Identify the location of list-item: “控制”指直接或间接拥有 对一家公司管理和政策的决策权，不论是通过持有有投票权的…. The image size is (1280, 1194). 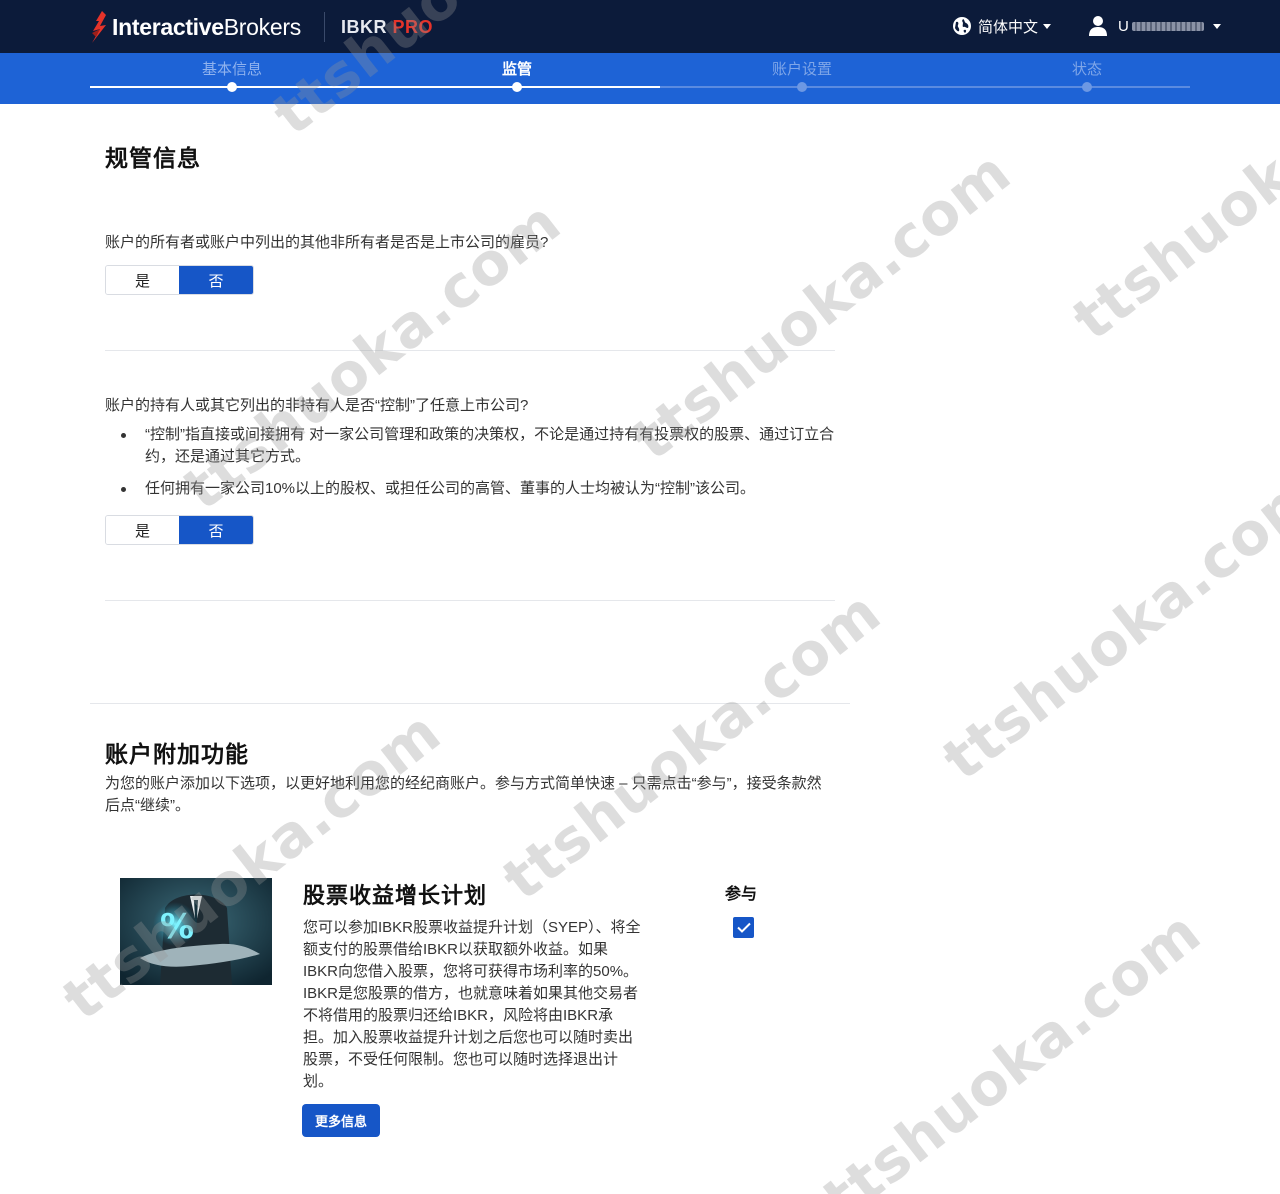
(481, 446).